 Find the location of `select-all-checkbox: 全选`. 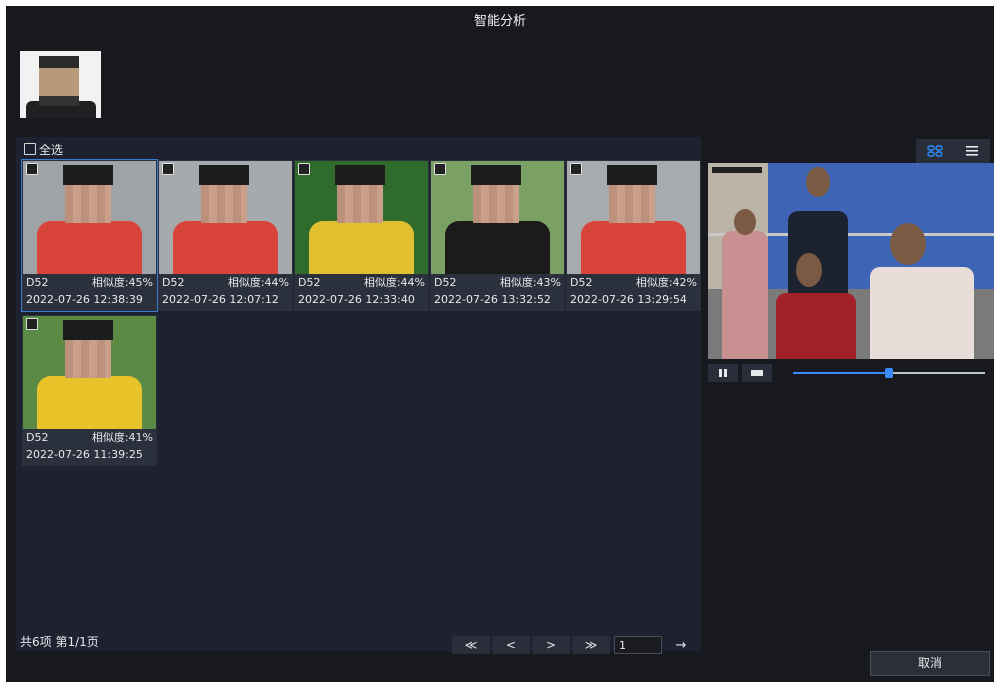

select-all-checkbox: 全选 is located at coordinates (43, 149).